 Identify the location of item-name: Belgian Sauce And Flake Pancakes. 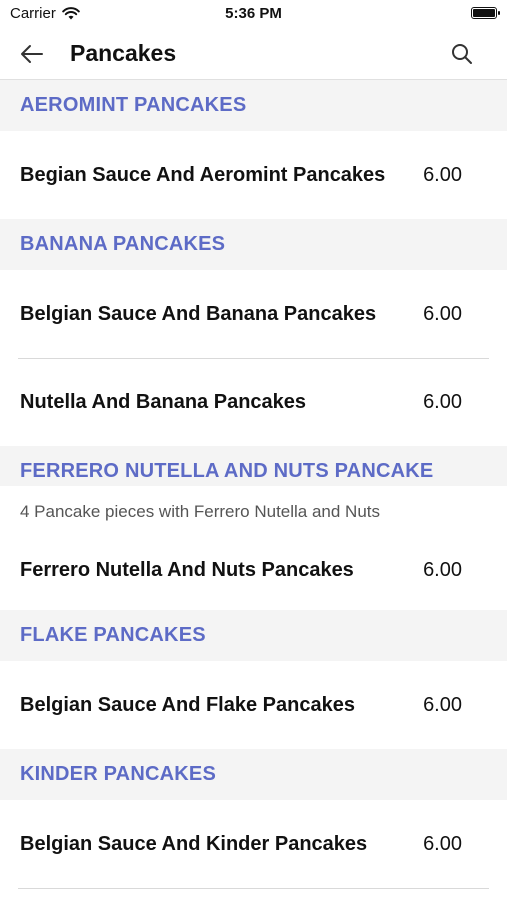
(187, 704).